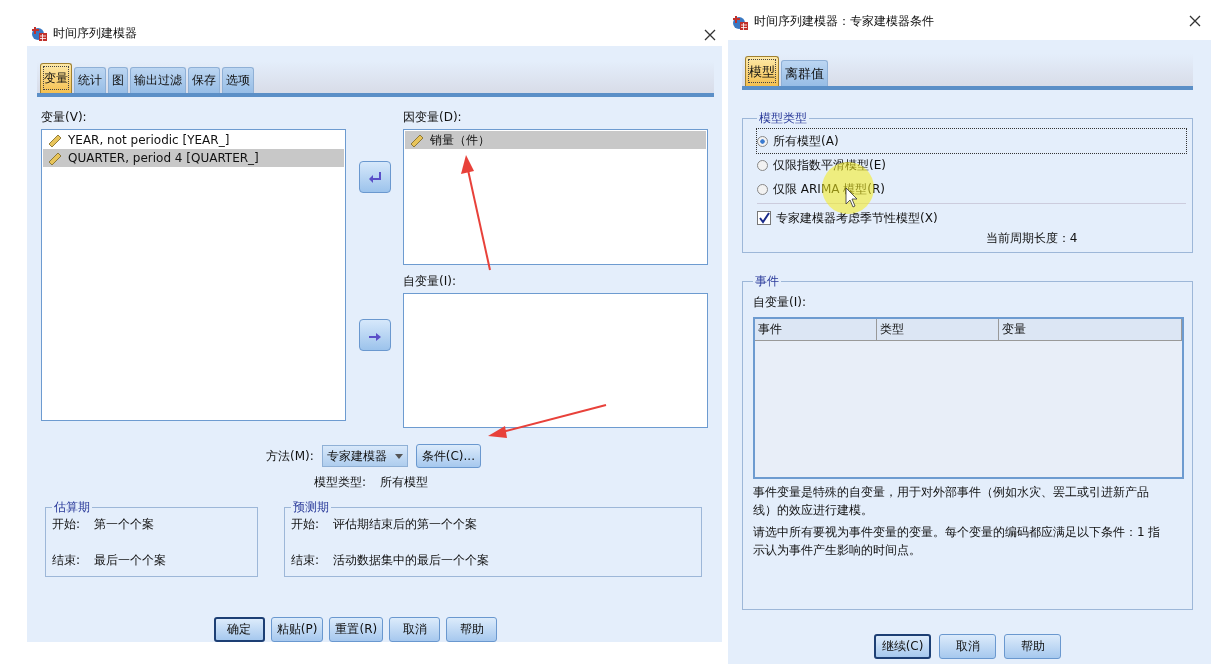 The image size is (1211, 664). Describe the element at coordinates (193, 158) in the screenshot. I see `variable-item: QUARTER, period 4 [QUARTER_]` at that location.